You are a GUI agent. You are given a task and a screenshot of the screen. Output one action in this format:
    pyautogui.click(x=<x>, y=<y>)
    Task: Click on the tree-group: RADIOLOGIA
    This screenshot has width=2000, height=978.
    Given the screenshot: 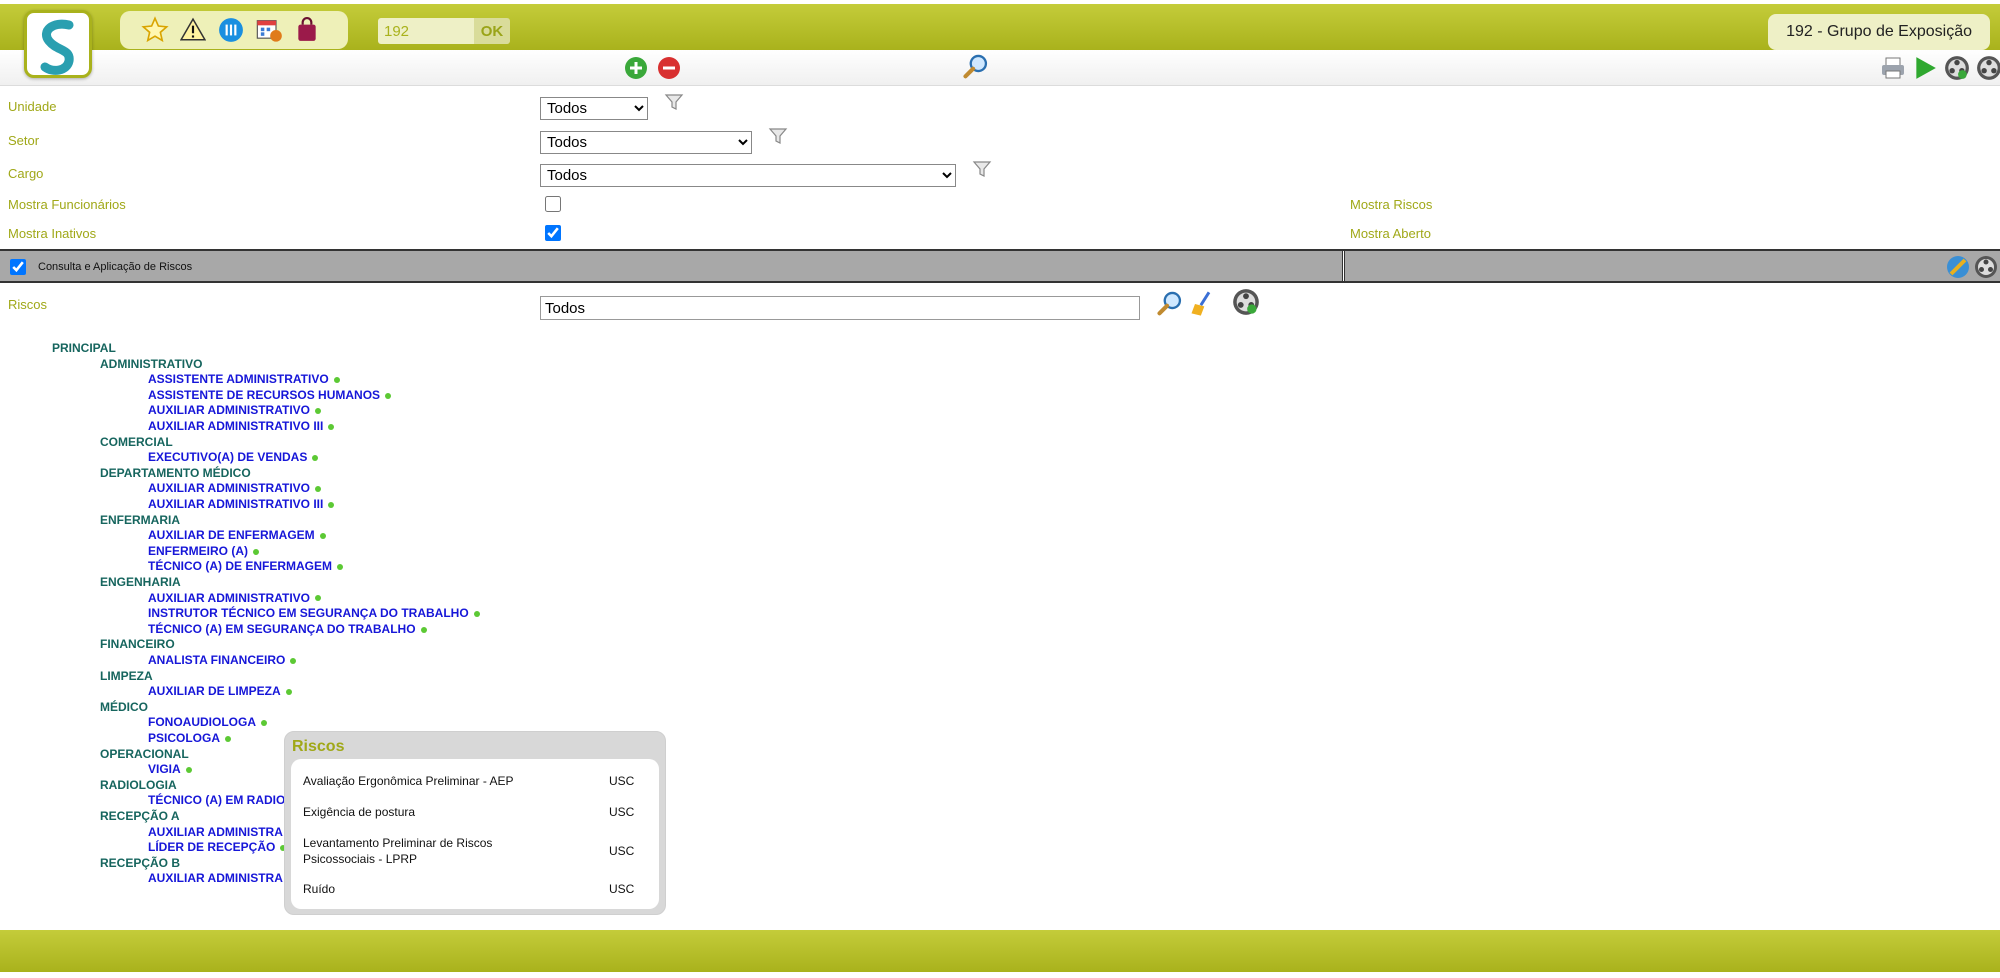 What is the action you would take?
    pyautogui.click(x=138, y=785)
    